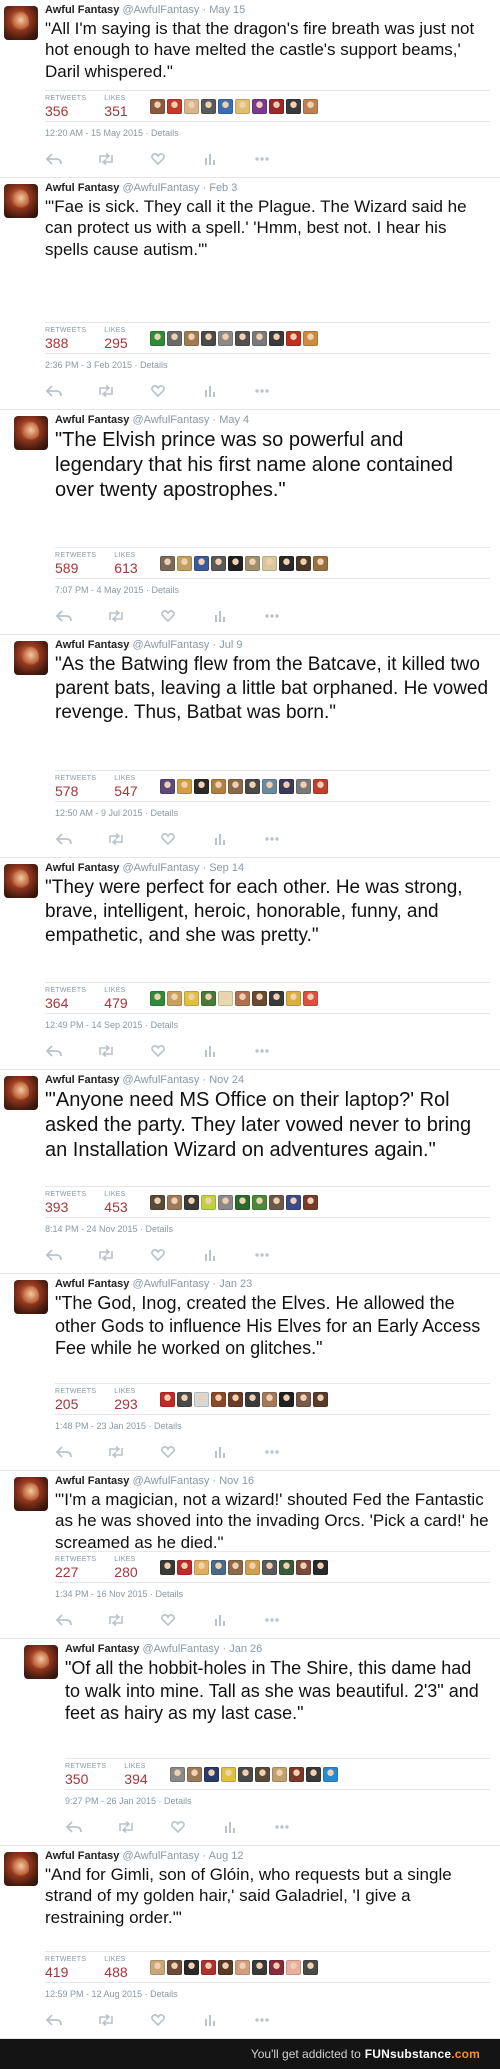 The image size is (500, 2069). Describe the element at coordinates (226, 1856) in the screenshot. I see `tweet-date: Aug 12` at that location.